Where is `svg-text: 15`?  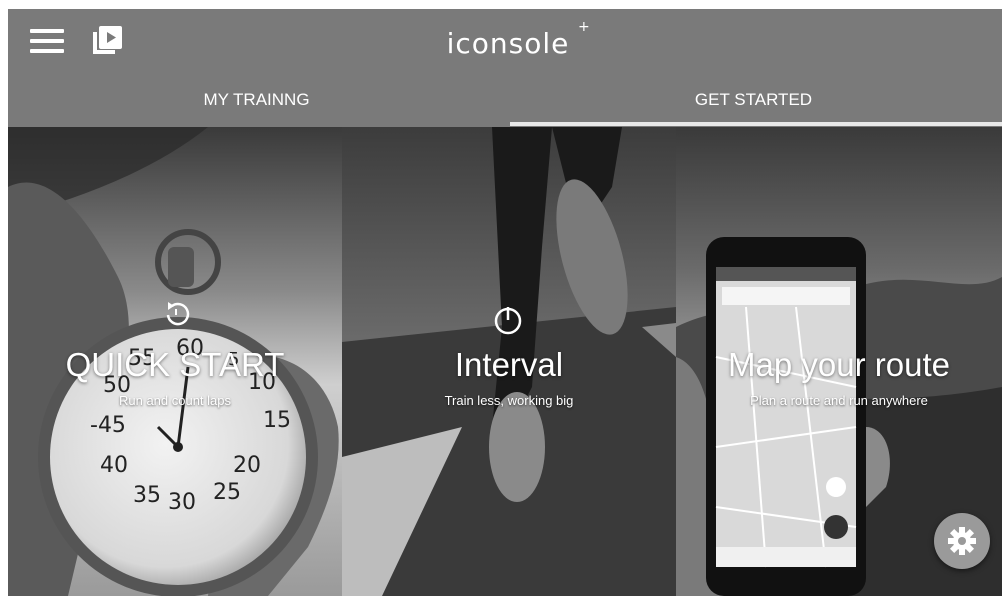
svg-text: 15 is located at coordinates (277, 420).